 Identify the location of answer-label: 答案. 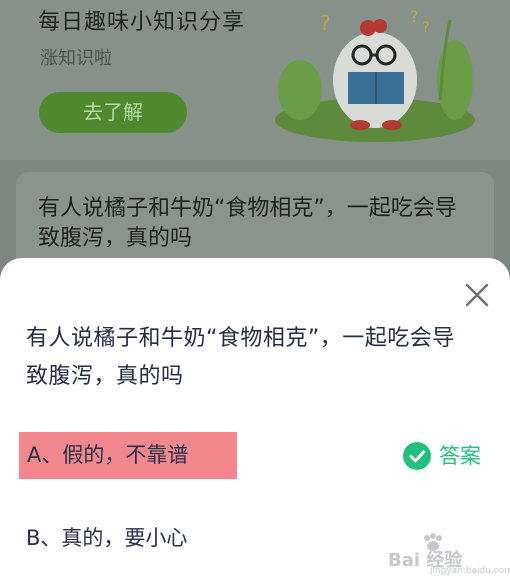
(460, 456).